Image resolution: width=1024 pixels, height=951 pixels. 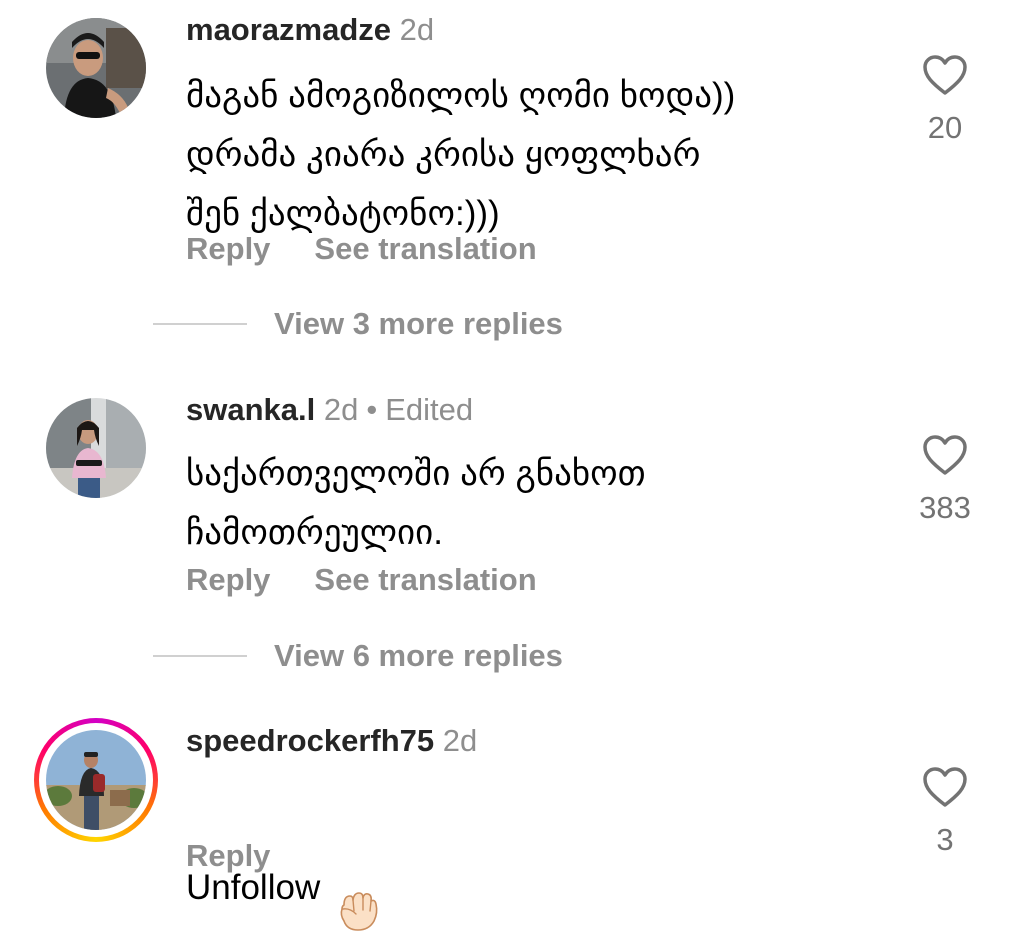 I want to click on comment-meta: speedrockerfh75 2d, so click(x=331, y=741).